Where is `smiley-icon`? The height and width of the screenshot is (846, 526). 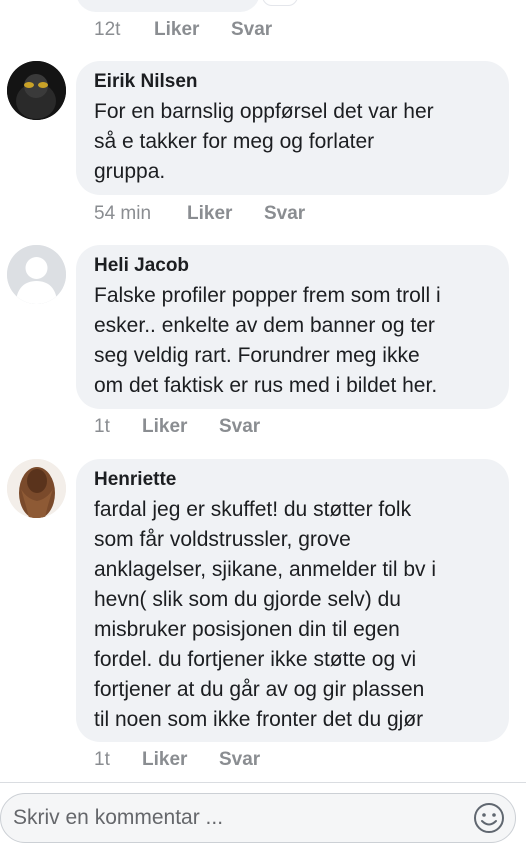 smiley-icon is located at coordinates (489, 818).